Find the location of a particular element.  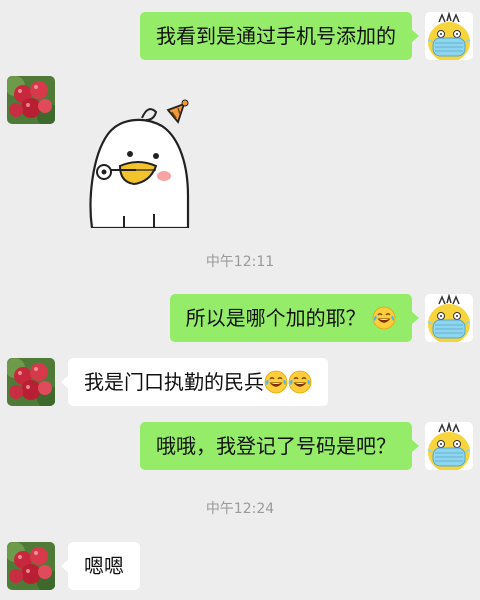

message-bubble: 所以是哪个加的耶？ is located at coordinates (294, 318).